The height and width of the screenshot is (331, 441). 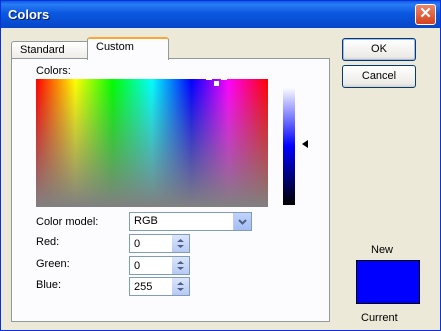 I want to click on blue-label: Blue:, so click(x=49, y=285).